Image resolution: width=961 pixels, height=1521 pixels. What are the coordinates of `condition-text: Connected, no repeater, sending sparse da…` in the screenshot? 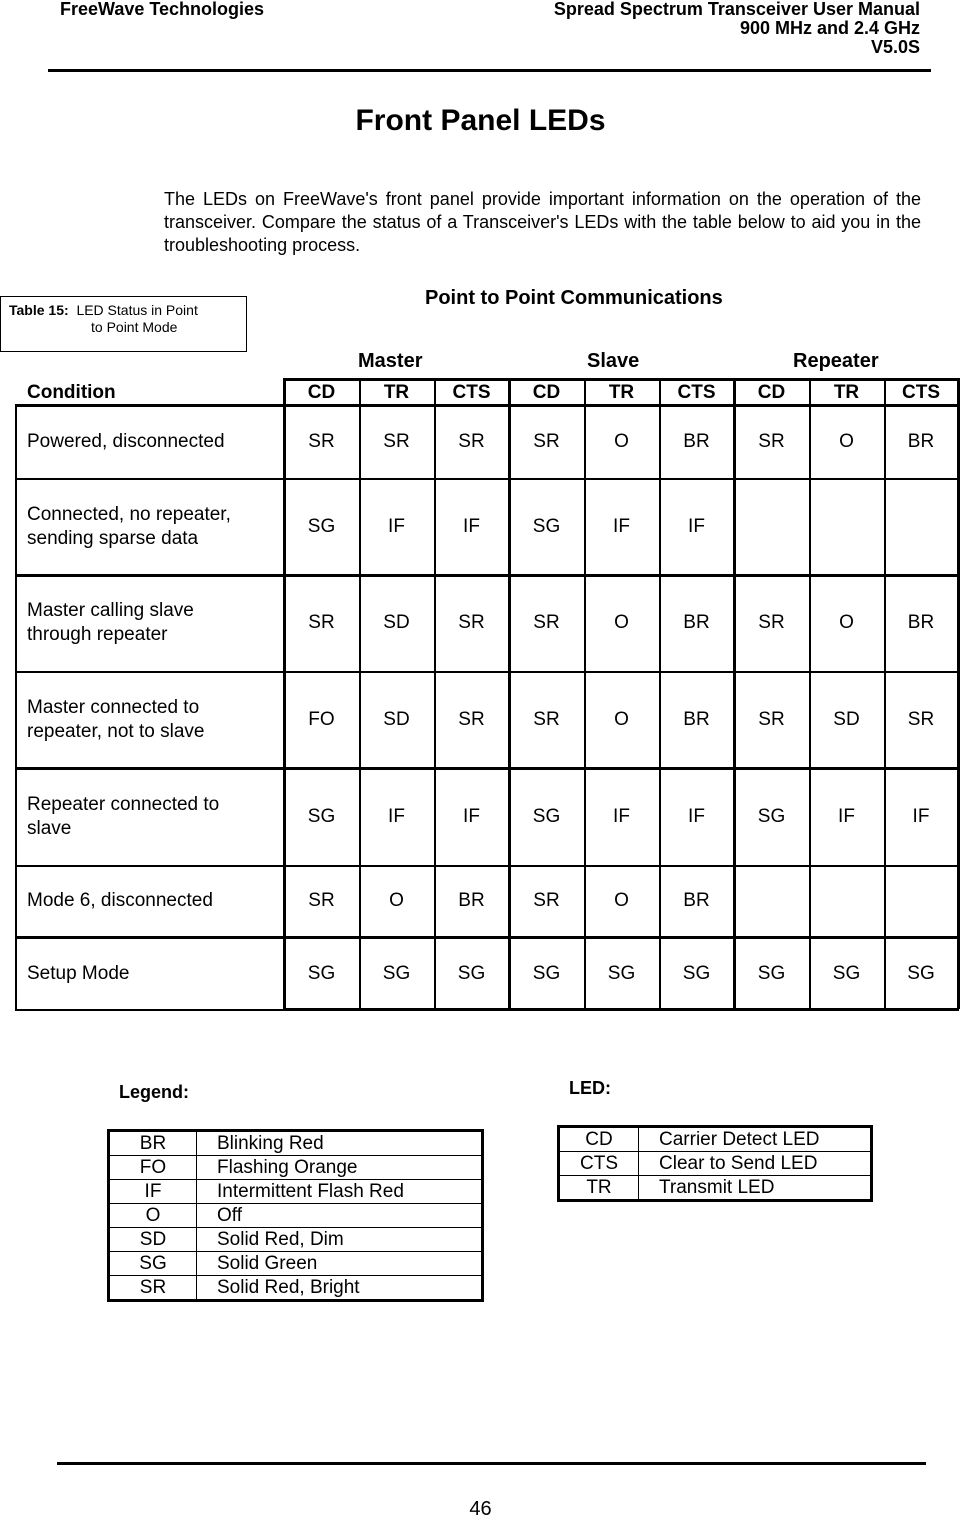 It's located at (129, 527).